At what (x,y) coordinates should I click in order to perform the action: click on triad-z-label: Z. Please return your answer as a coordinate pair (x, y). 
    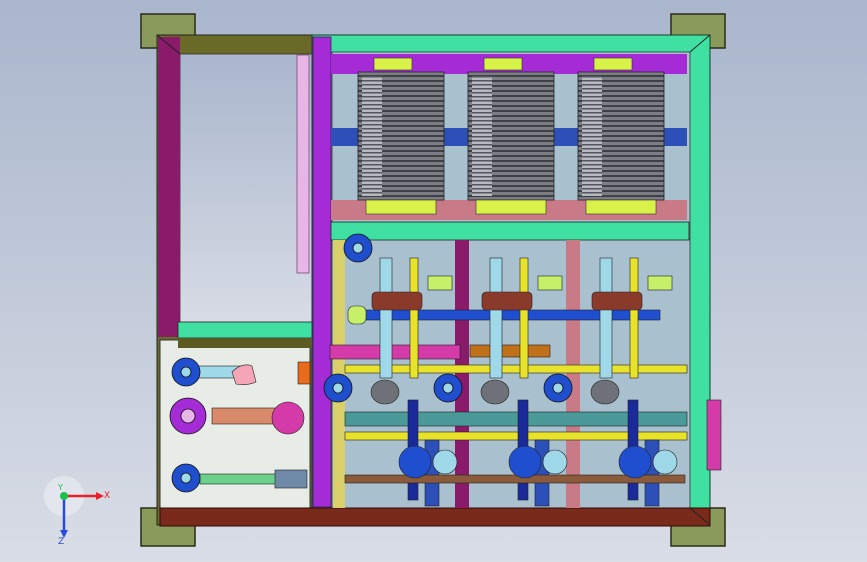
    Looking at the image, I should click on (61, 542).